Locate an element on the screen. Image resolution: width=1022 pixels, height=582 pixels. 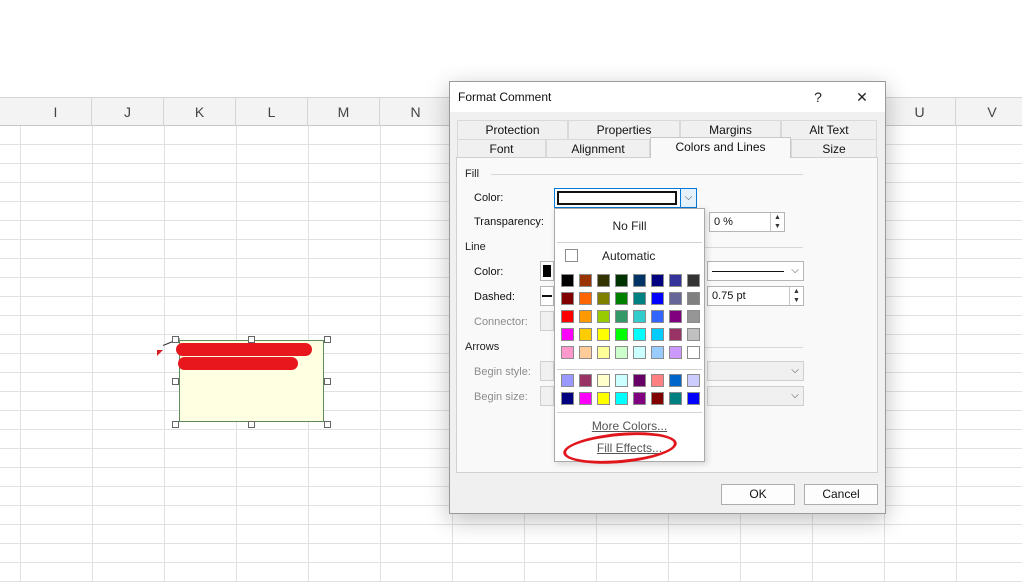
line-weight-spinner: 0.75 pt ▲ ▼ is located at coordinates (755, 296).